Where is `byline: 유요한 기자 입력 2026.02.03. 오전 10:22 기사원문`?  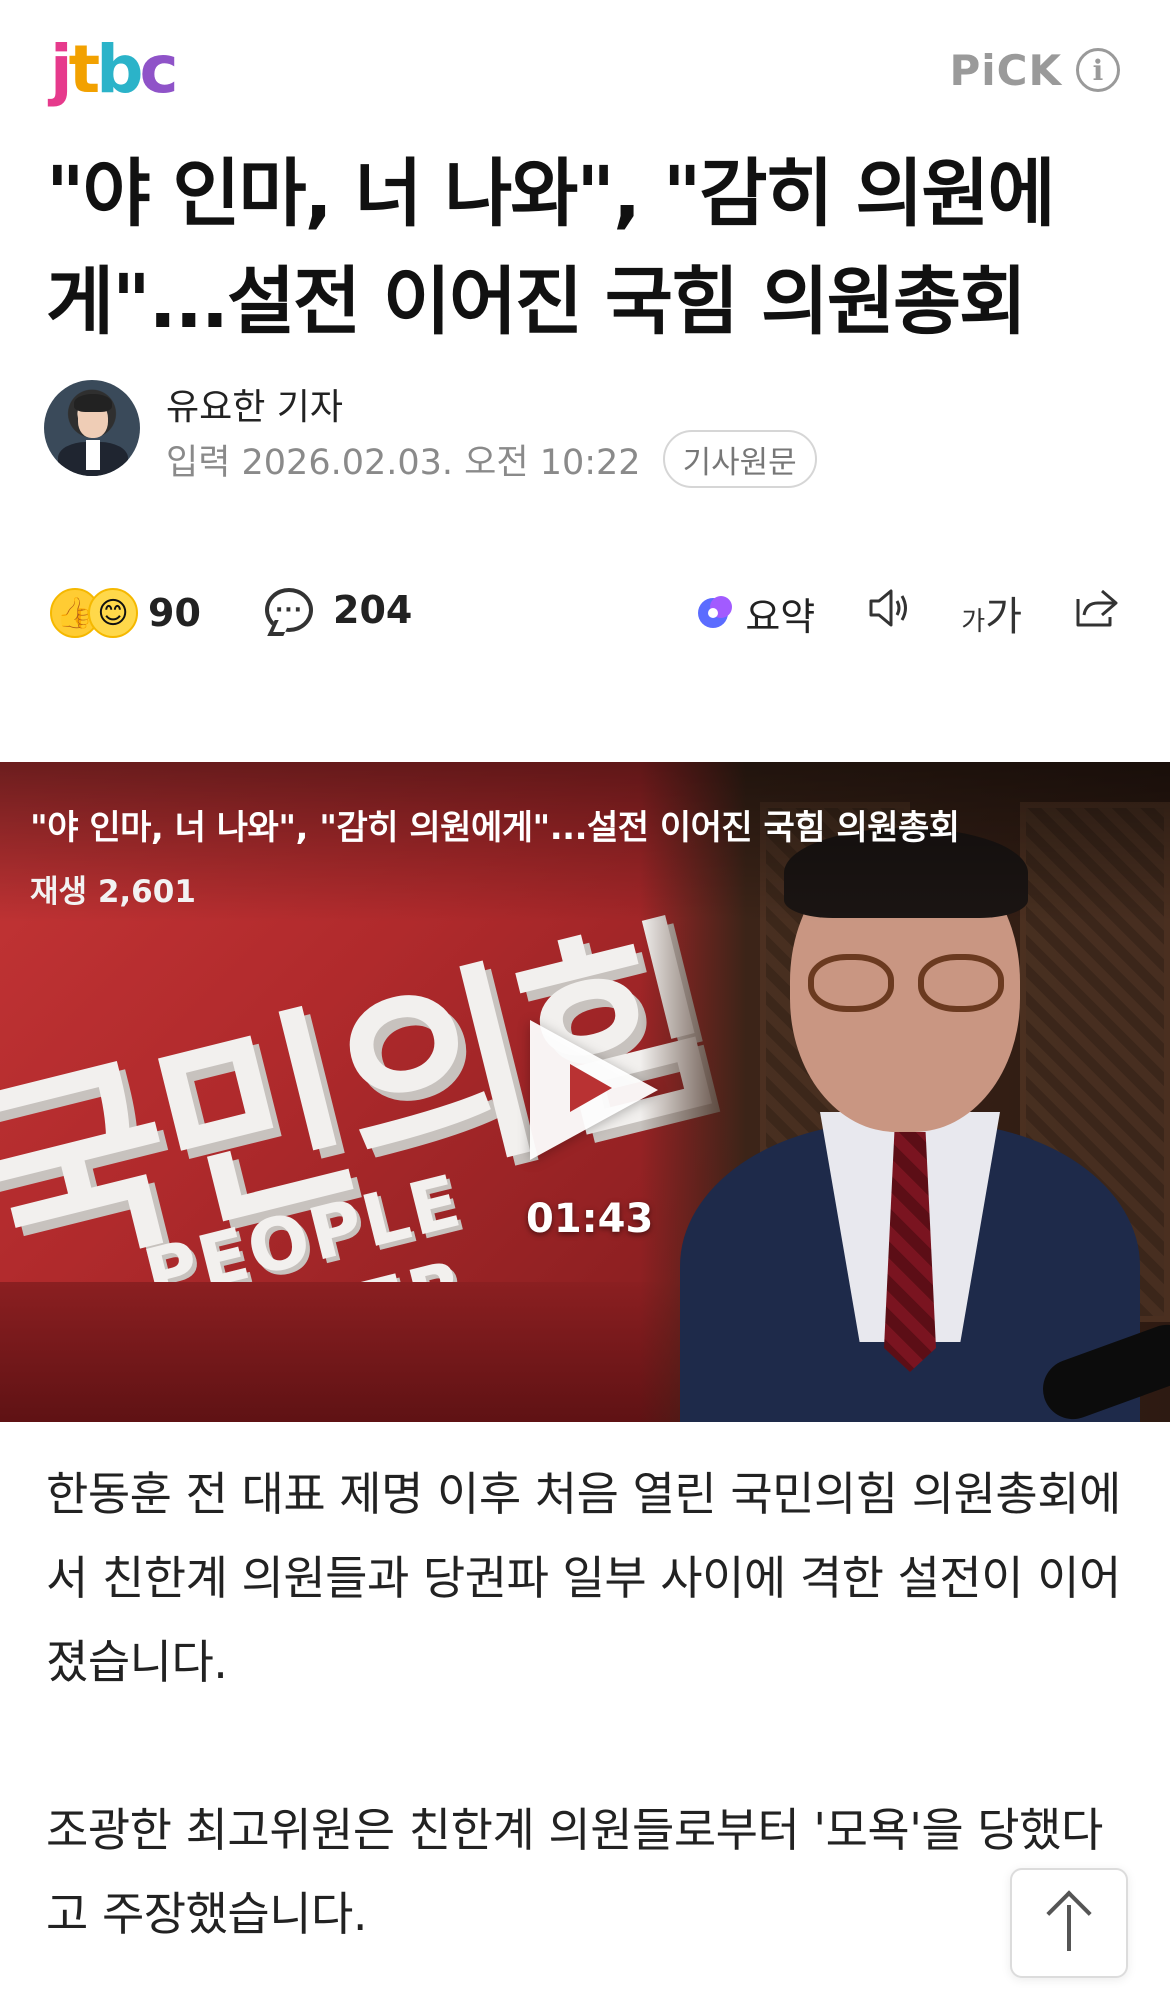 byline: 유요한 기자 입력 2026.02.03. 오전 10:22 기사원문 is located at coordinates (589, 433).